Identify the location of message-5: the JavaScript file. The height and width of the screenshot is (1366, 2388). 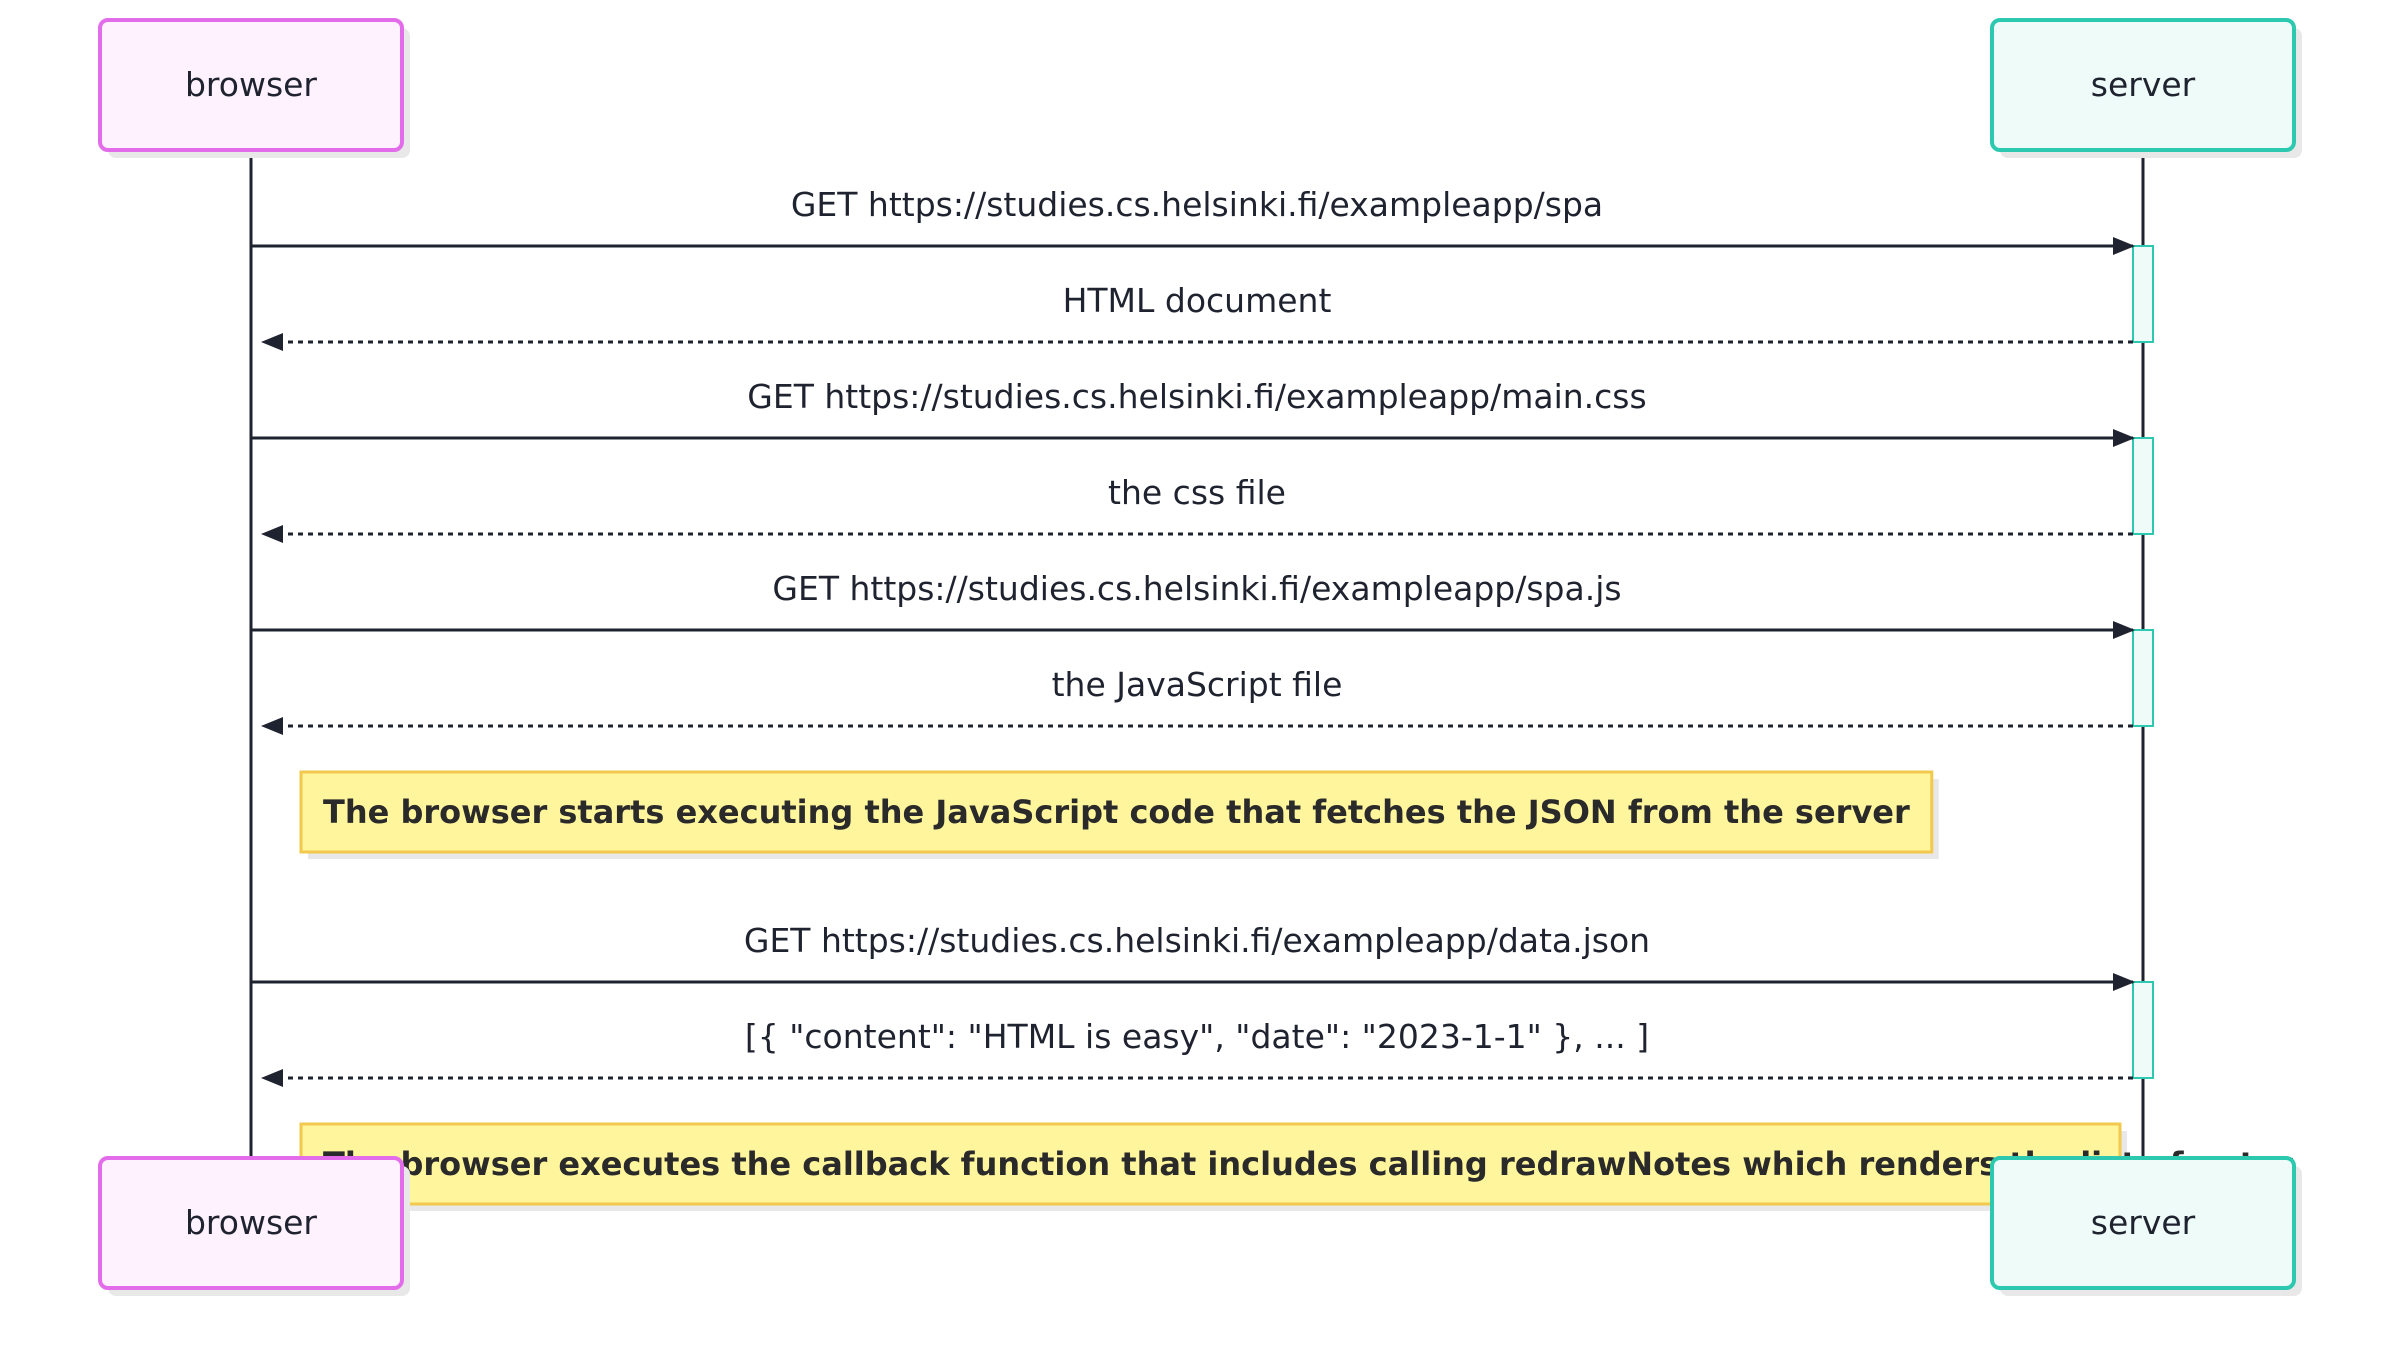
(1197, 700).